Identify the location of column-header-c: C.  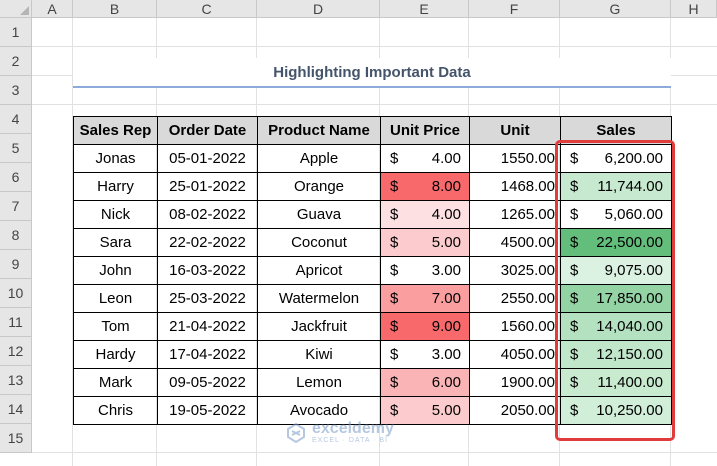
(207, 9).